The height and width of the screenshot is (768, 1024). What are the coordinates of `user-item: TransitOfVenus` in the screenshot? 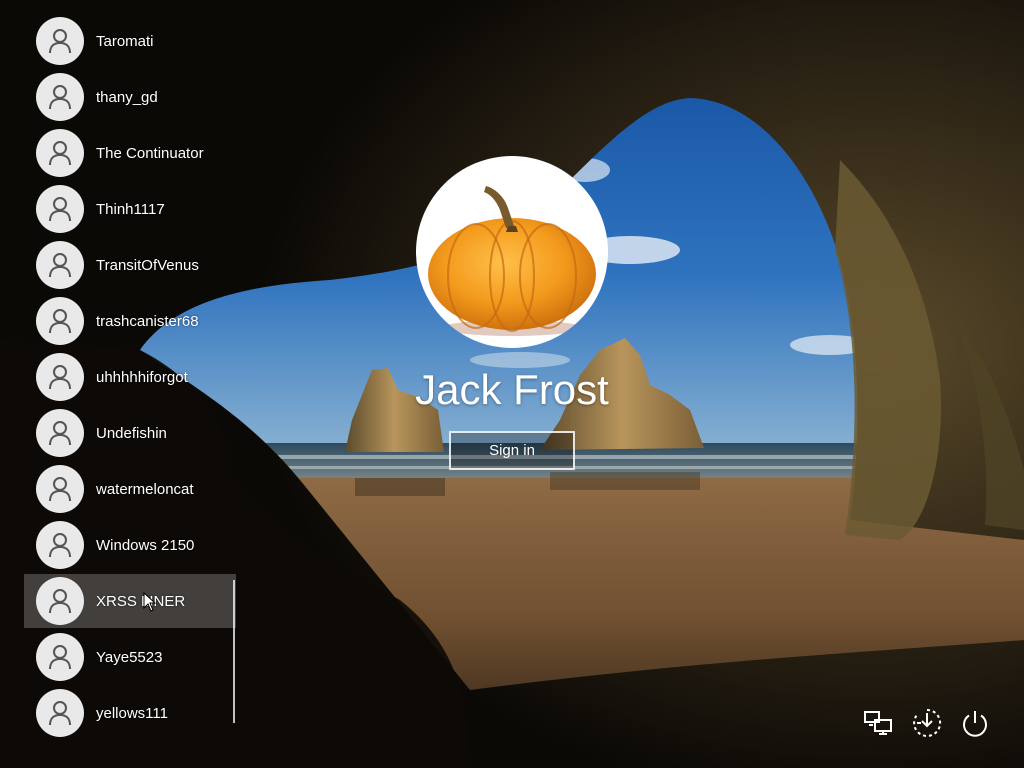 It's located at (130, 265).